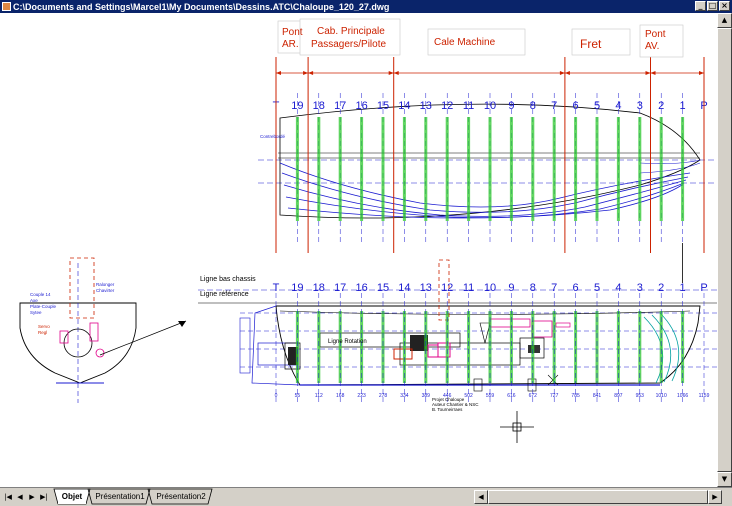 This screenshot has height=506, width=732. What do you see at coordinates (640, 396) in the screenshot?
I see `dimension-label: 953` at bounding box center [640, 396].